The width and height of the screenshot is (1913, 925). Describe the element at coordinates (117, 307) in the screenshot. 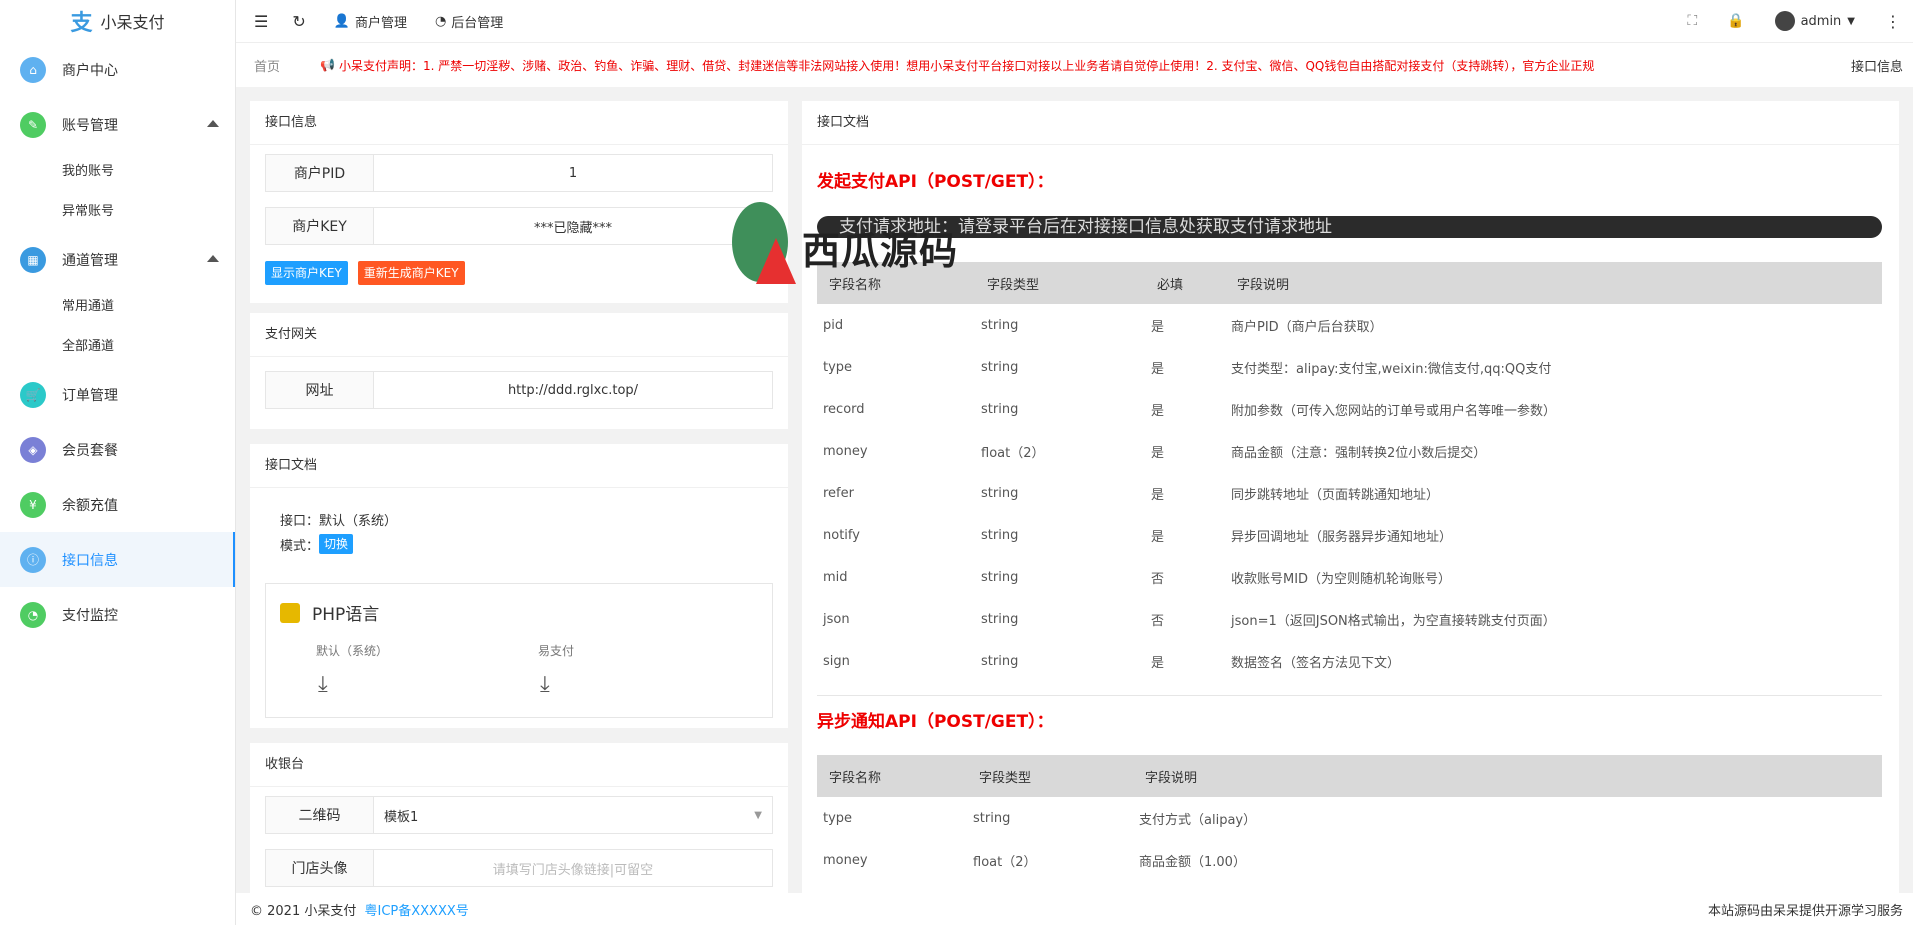

I see `sidebar-subitem: 常用通道` at that location.